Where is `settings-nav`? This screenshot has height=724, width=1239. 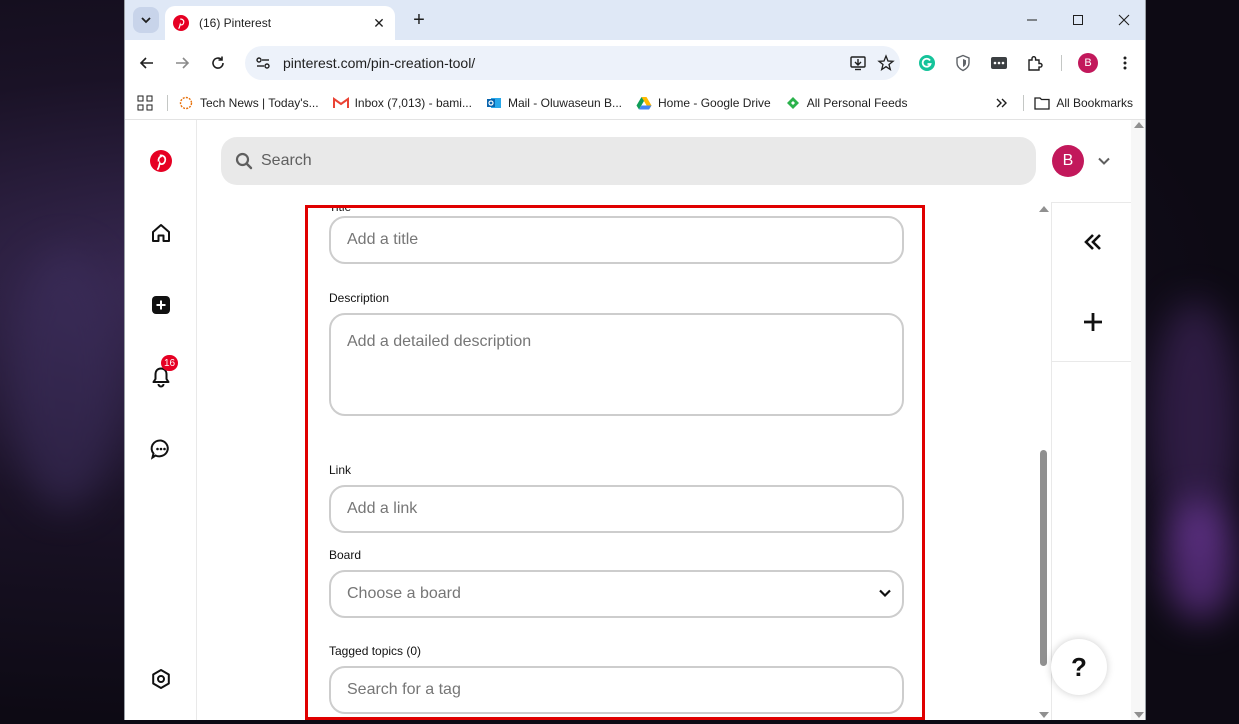
settings-nav is located at coordinates (161, 679).